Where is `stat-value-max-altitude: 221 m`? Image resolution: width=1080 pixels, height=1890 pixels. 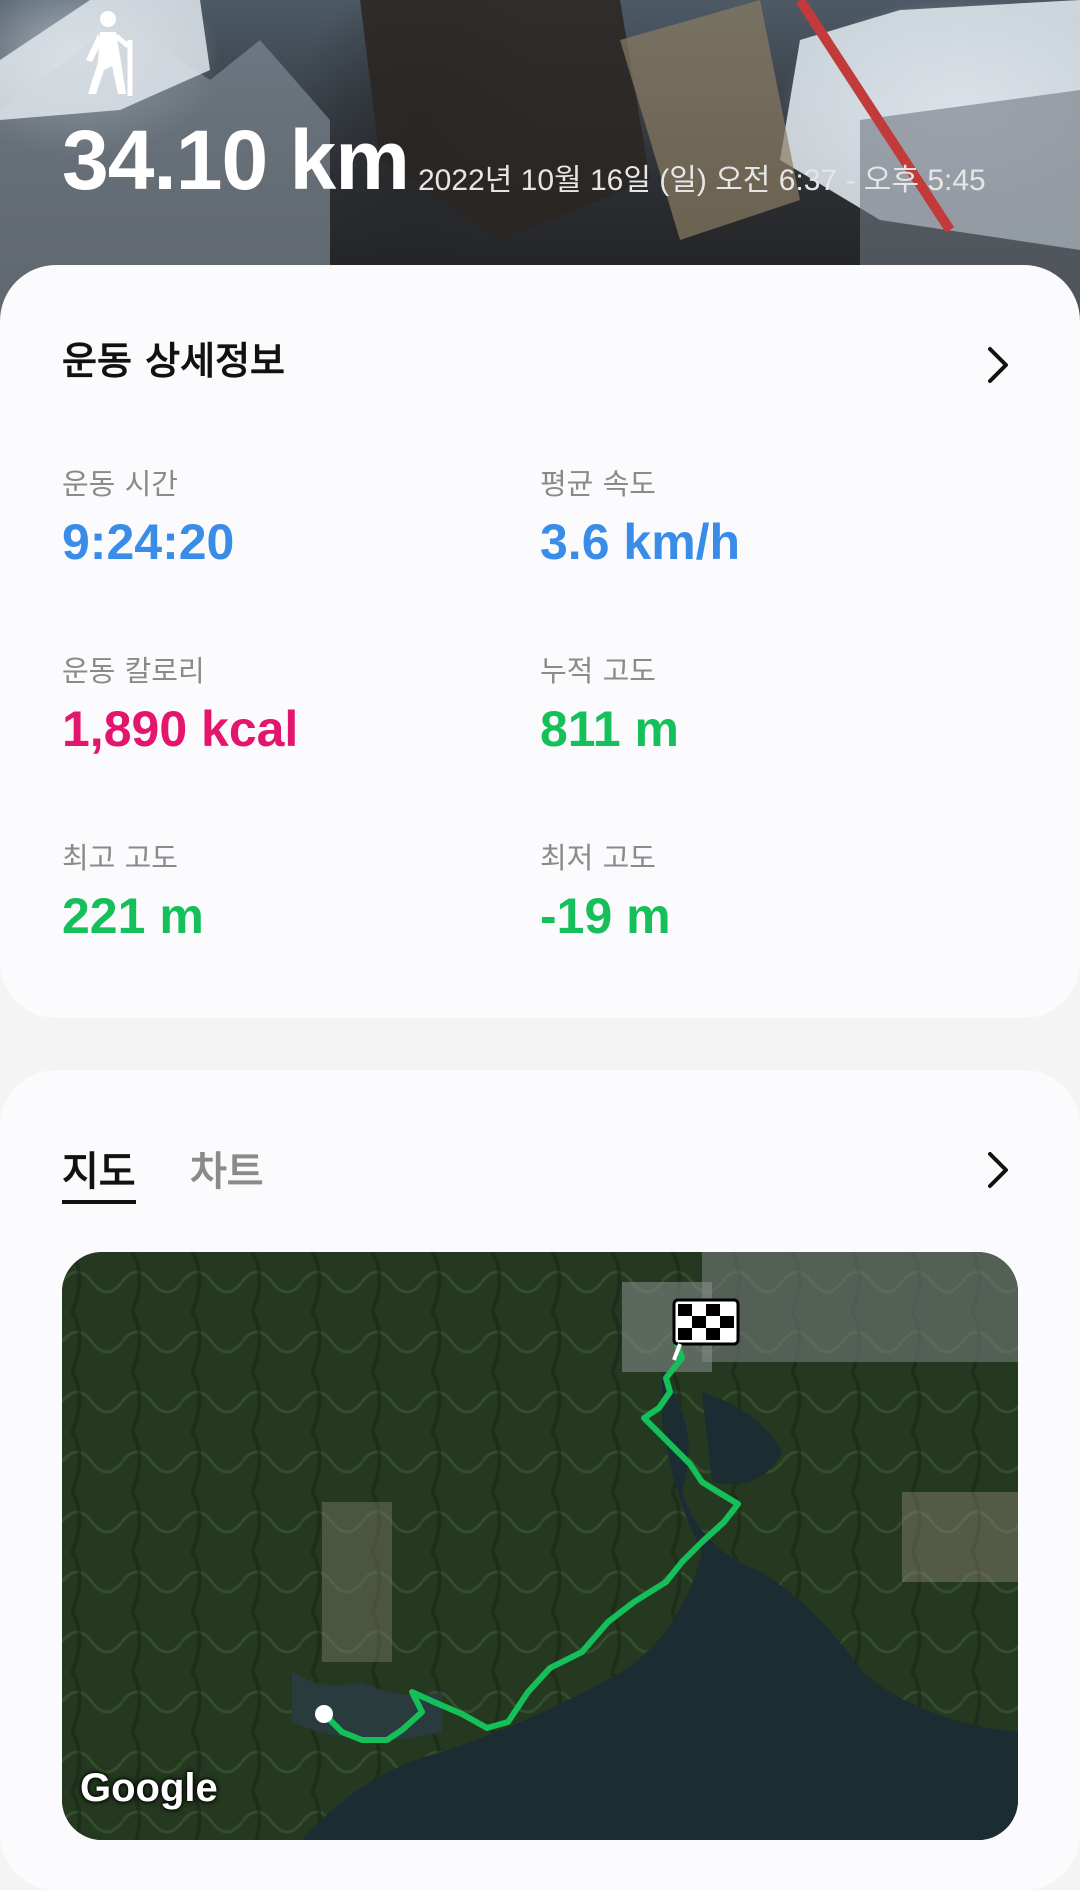
stat-value-max-altitude: 221 m is located at coordinates (133, 916).